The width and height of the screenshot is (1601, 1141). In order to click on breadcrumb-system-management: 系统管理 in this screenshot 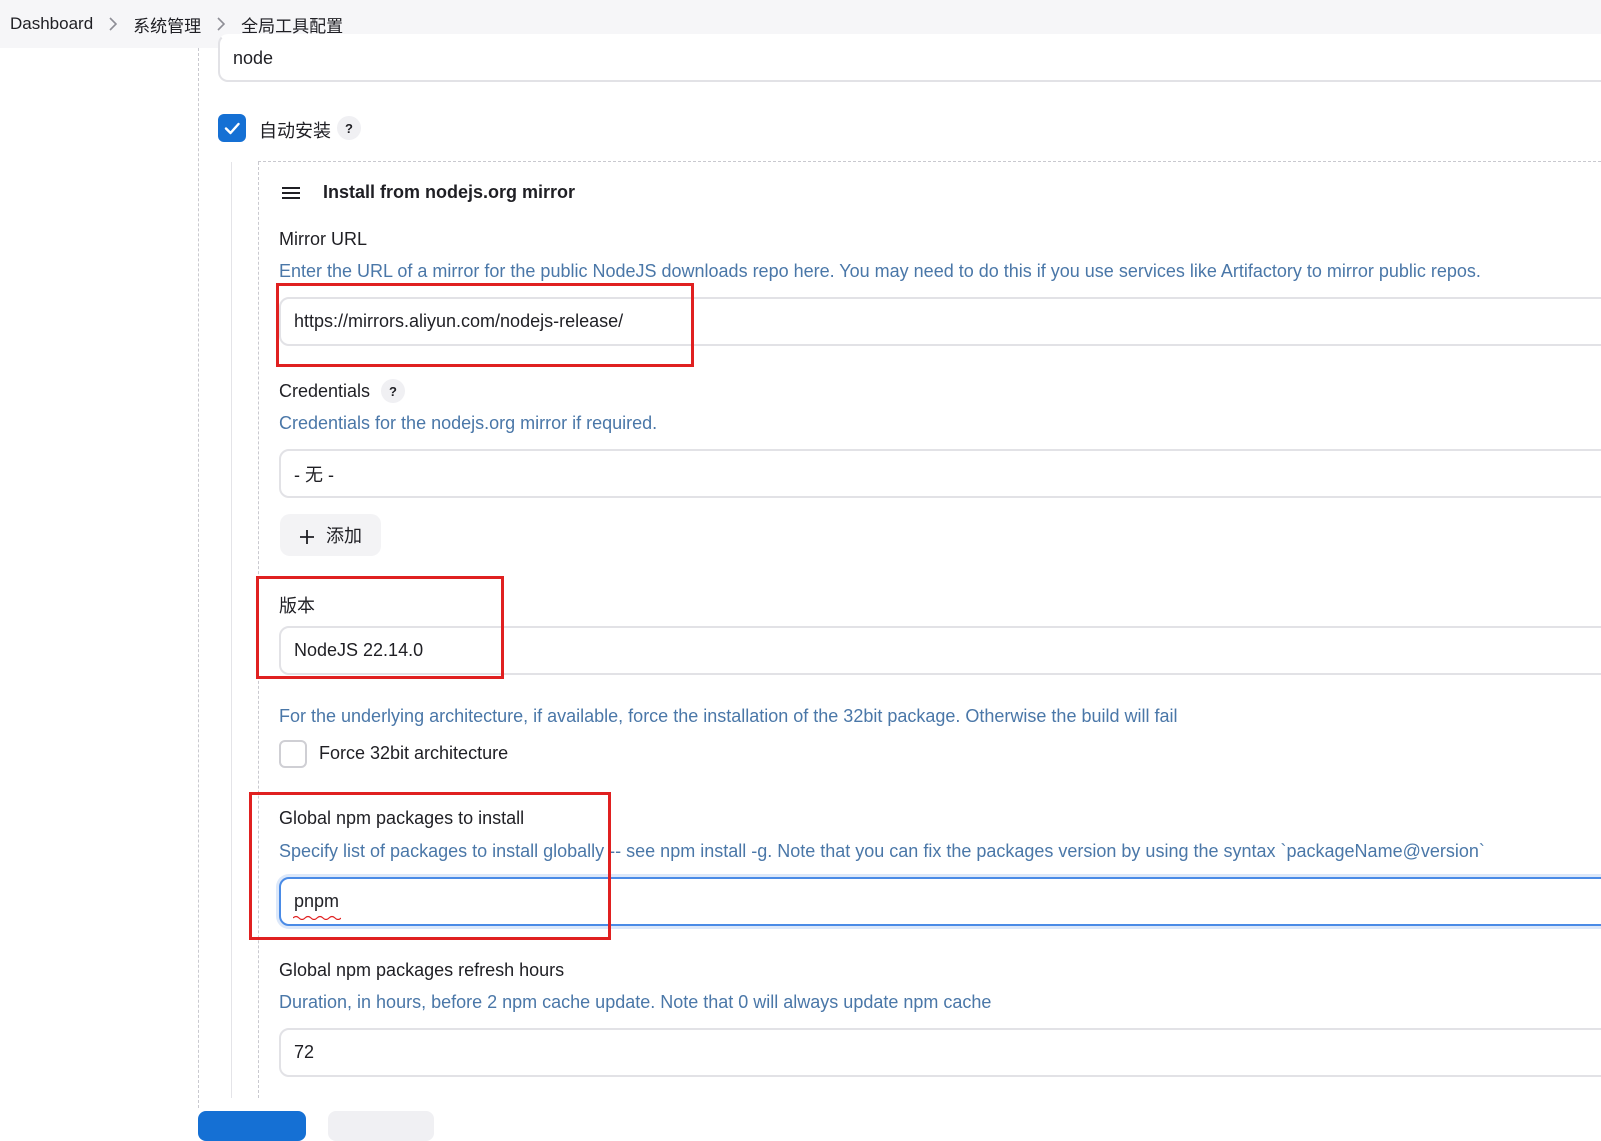, I will do `click(167, 24)`.